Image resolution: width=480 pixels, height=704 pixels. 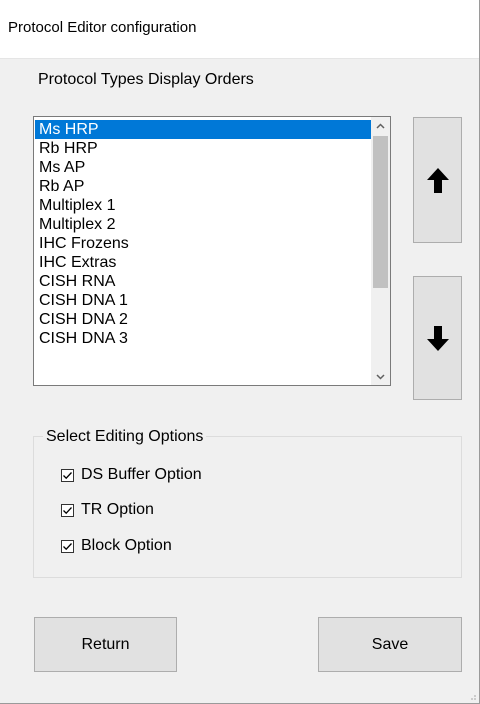 What do you see at coordinates (203, 148) in the screenshot?
I see `list-item: Rb HRP` at bounding box center [203, 148].